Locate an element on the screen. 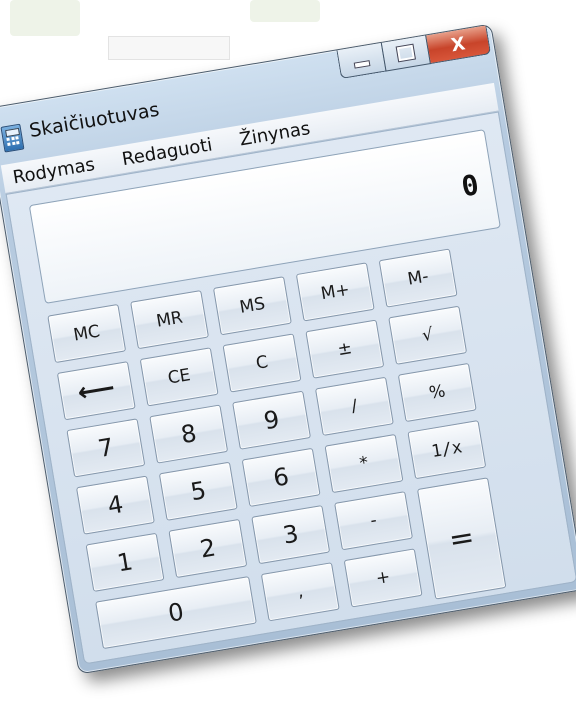 The width and height of the screenshot is (576, 711). key-ms: MS is located at coordinates (252, 306).